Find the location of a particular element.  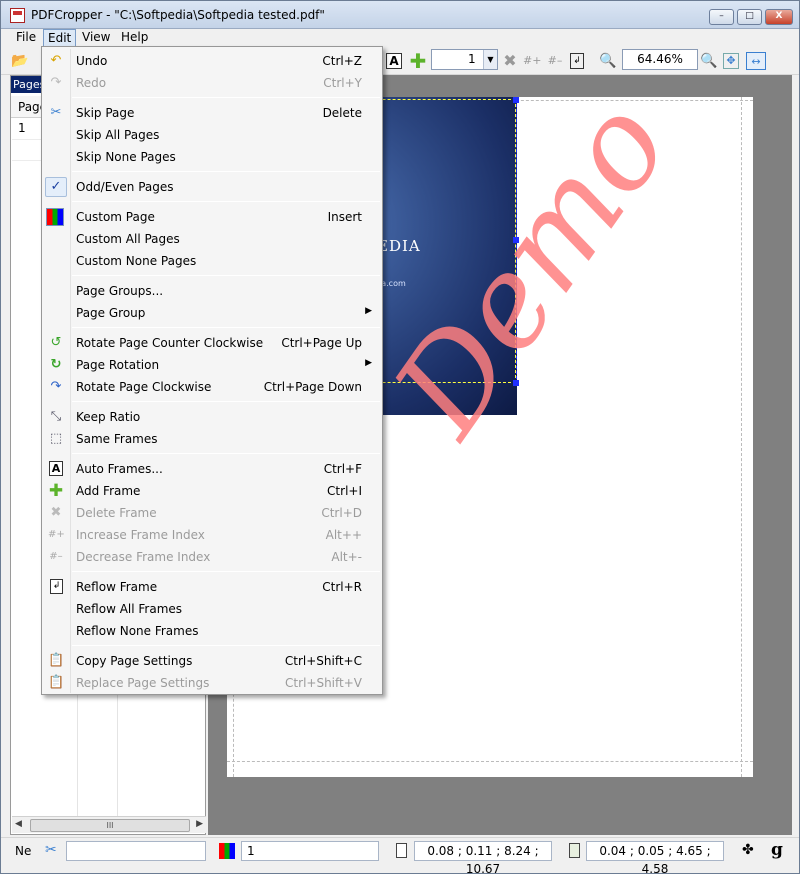

menu-bar: File Edit View Help is located at coordinates (400, 38).